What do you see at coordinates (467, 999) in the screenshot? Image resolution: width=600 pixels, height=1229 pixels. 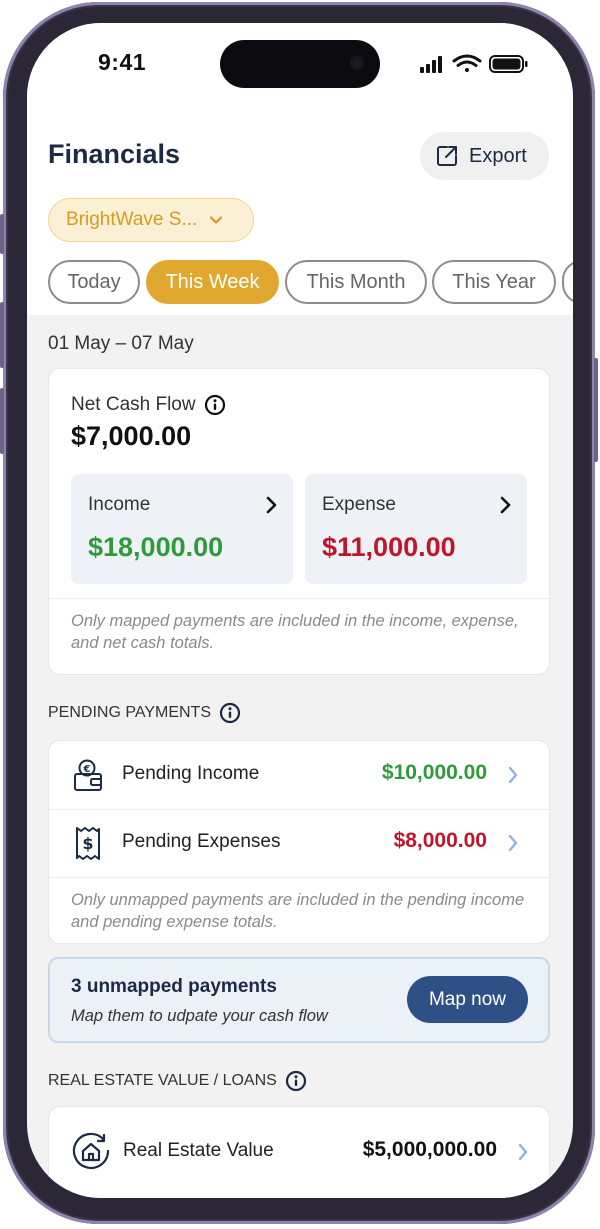 I see `map-now-button: Map now` at bounding box center [467, 999].